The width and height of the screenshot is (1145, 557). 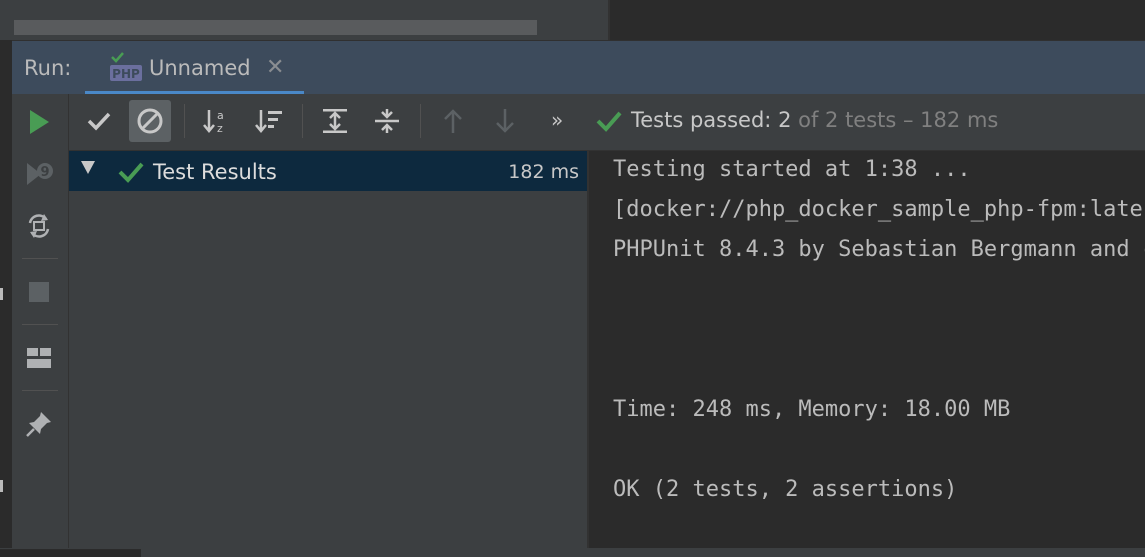 I want to click on run-label: Run:, so click(x=48, y=68).